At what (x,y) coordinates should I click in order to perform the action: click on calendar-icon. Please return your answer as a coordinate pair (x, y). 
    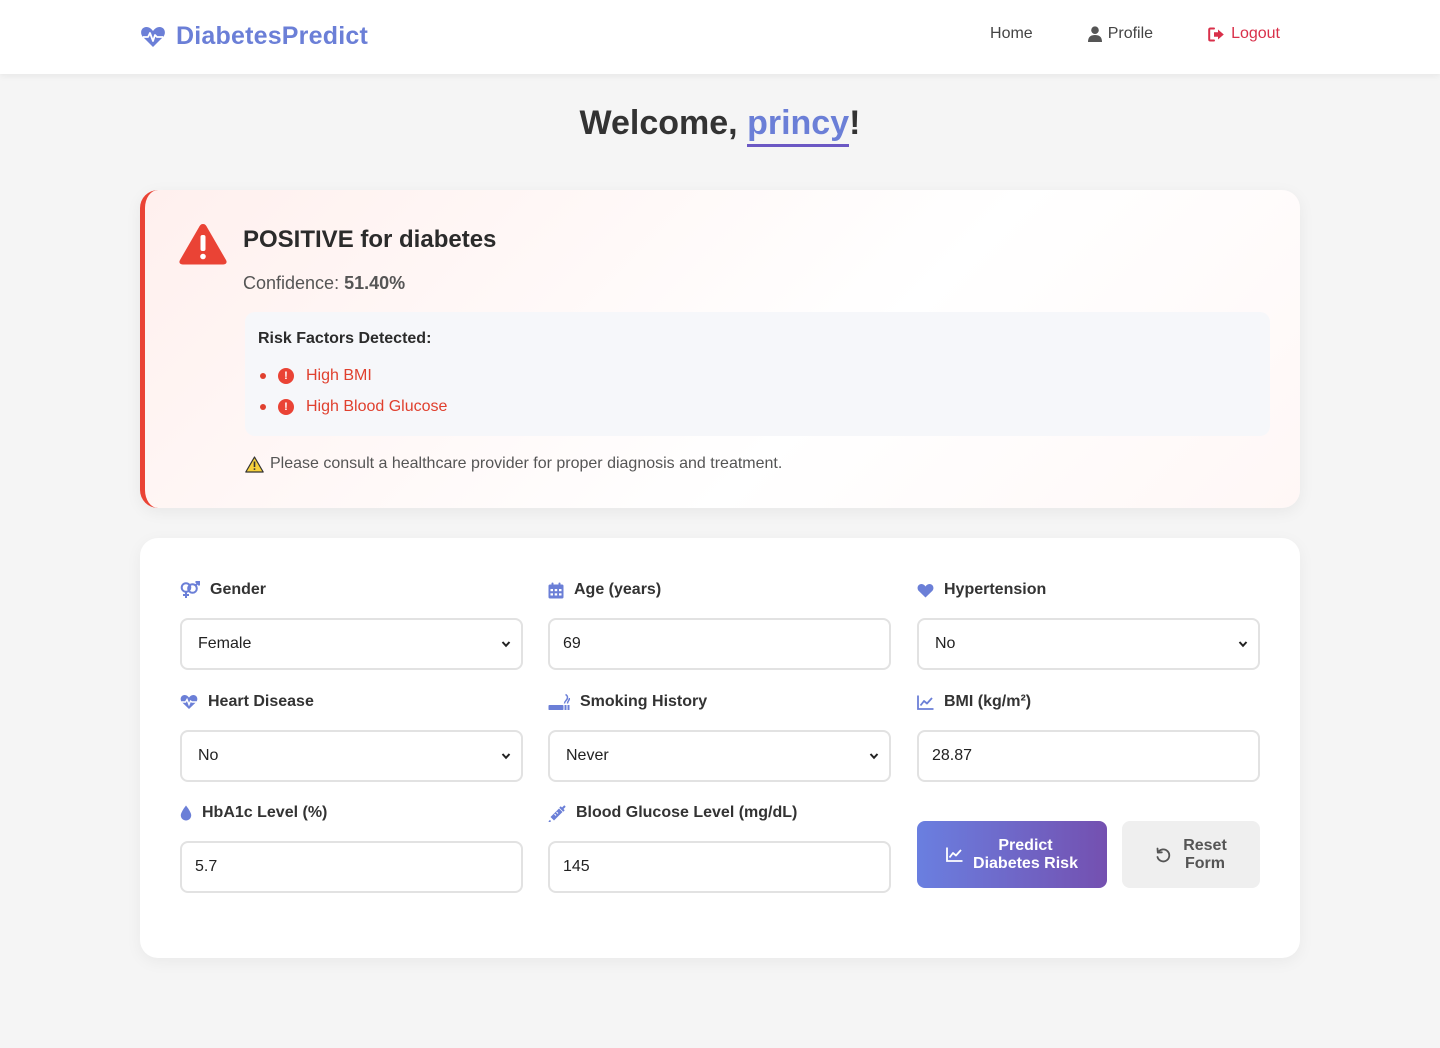
    Looking at the image, I should click on (556, 590).